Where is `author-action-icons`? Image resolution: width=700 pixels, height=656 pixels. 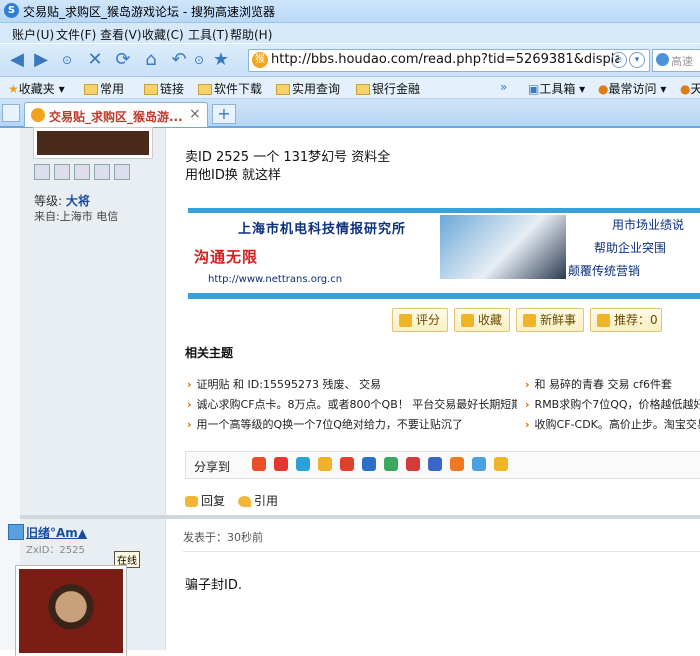
author-action-icons is located at coordinates (94, 172).